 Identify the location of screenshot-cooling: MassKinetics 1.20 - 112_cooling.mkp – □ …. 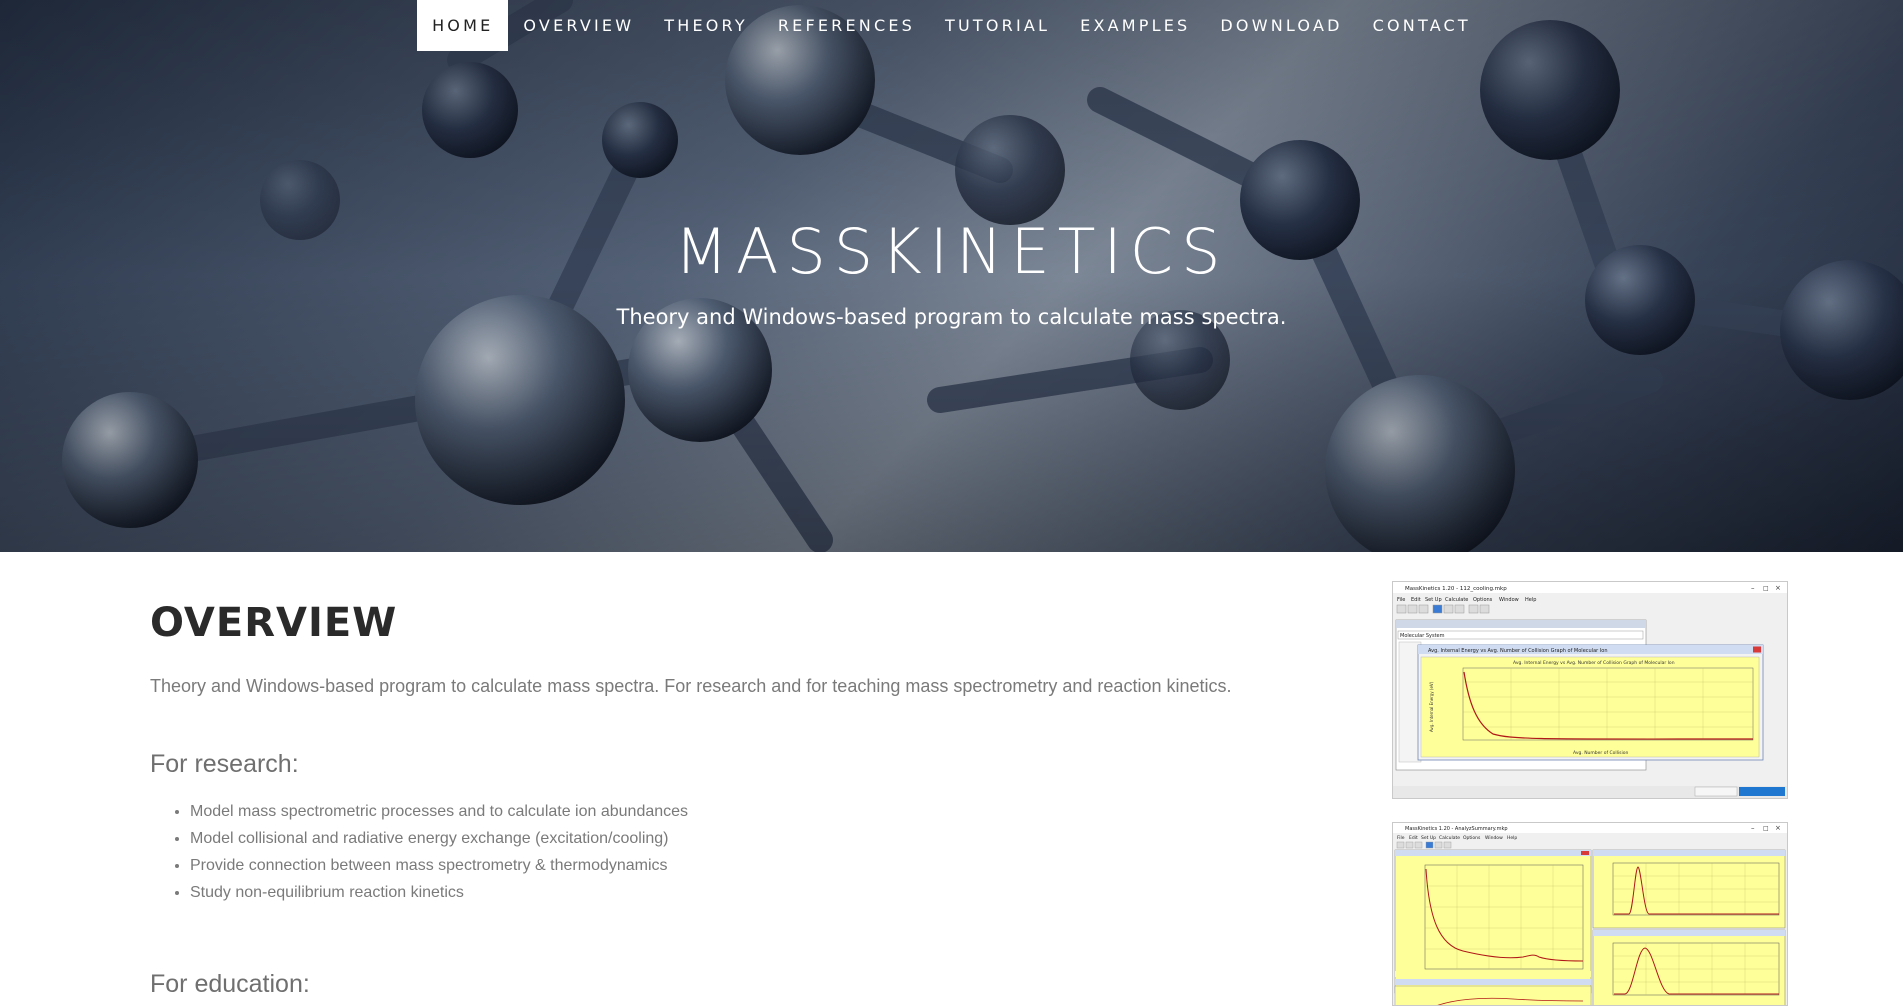
(1590, 690).